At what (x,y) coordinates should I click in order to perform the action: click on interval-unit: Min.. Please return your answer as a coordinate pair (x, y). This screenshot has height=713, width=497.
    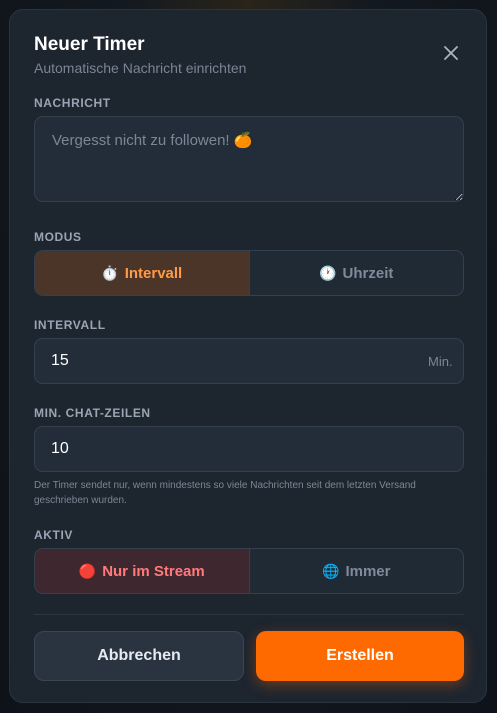
    Looking at the image, I should click on (440, 361).